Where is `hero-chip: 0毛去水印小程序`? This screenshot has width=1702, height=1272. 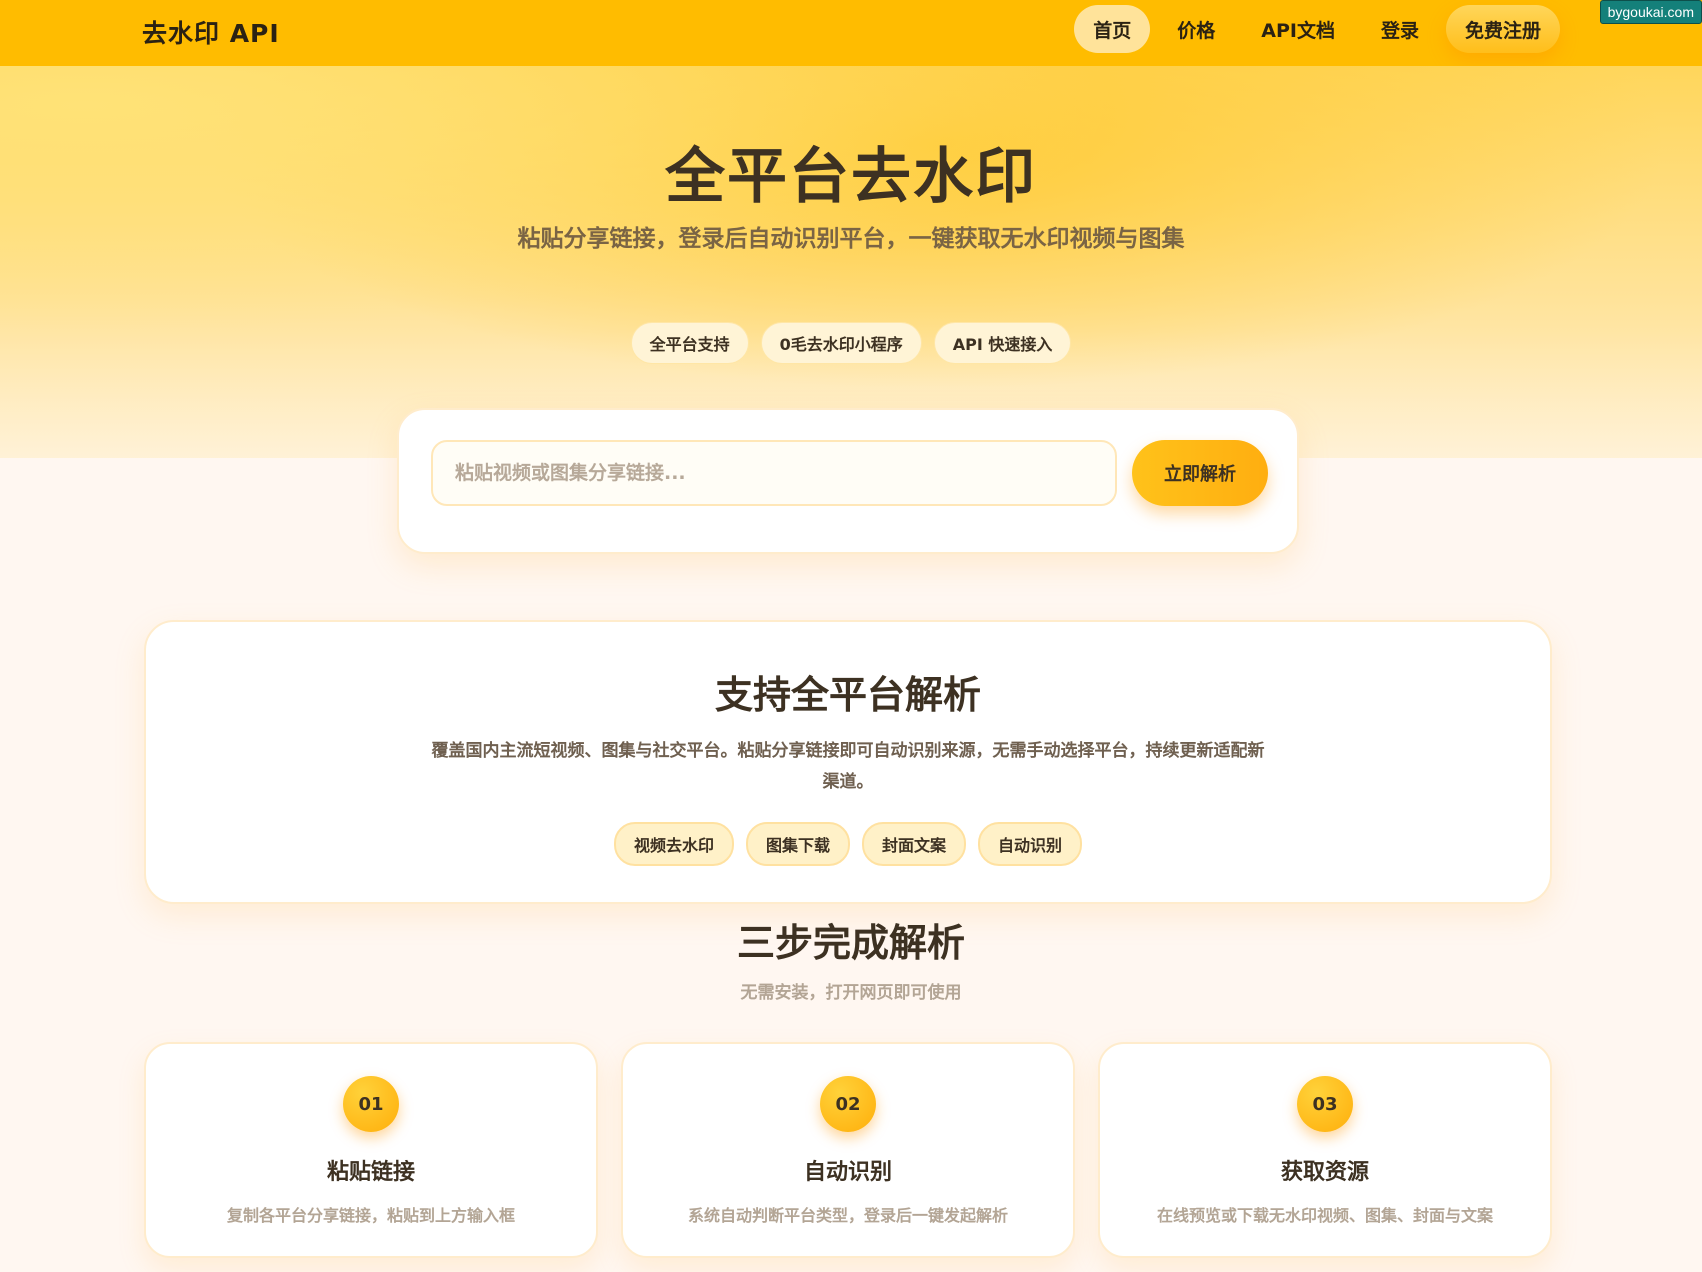 hero-chip: 0毛去水印小程序 is located at coordinates (841, 343).